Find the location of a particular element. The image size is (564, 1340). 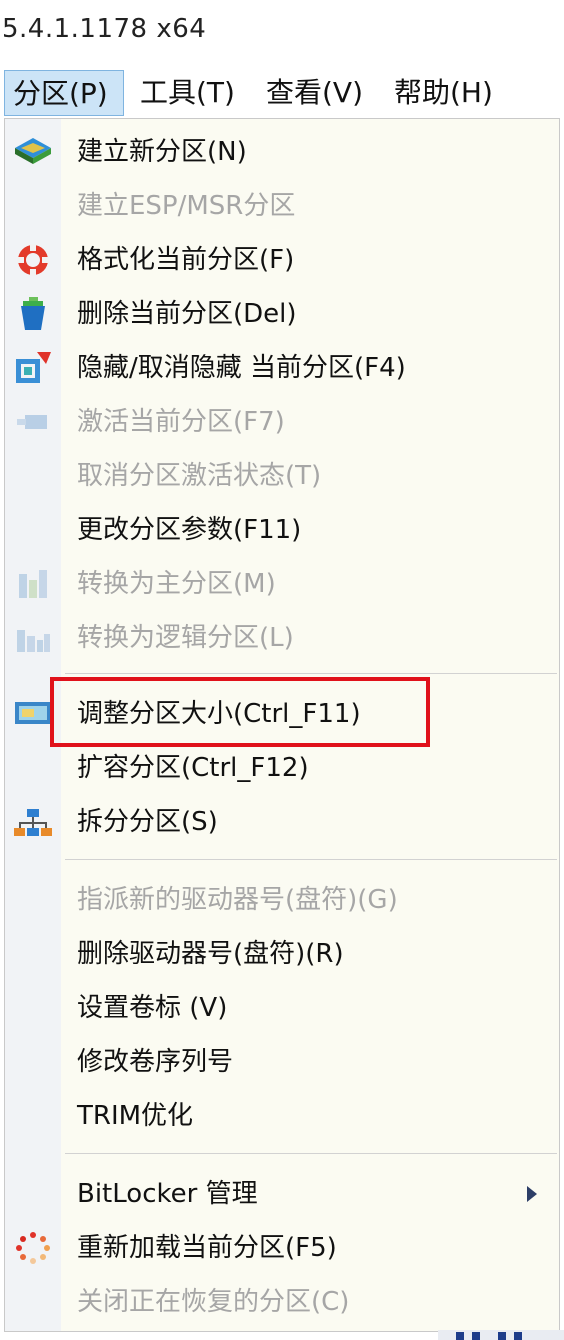

menu-item-deactivate-partition: 取消分区激活状态(T) is located at coordinates (282, 476).